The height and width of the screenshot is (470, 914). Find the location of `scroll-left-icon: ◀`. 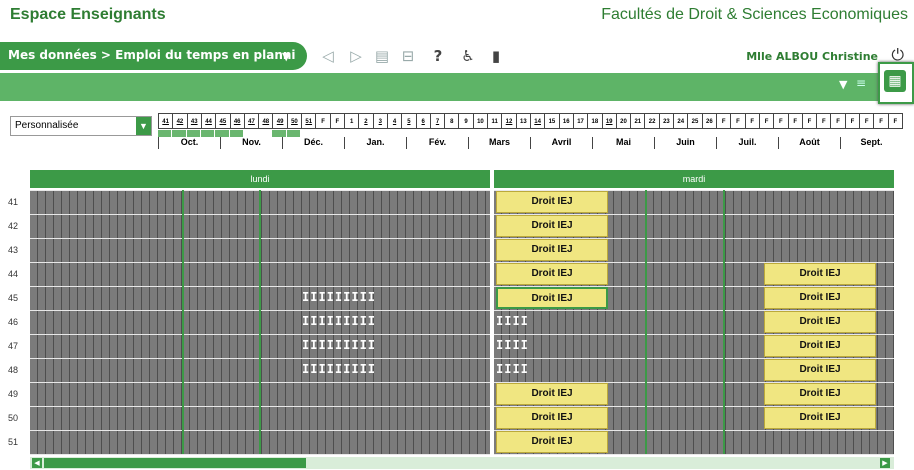

scroll-left-icon: ◀ is located at coordinates (37, 463).